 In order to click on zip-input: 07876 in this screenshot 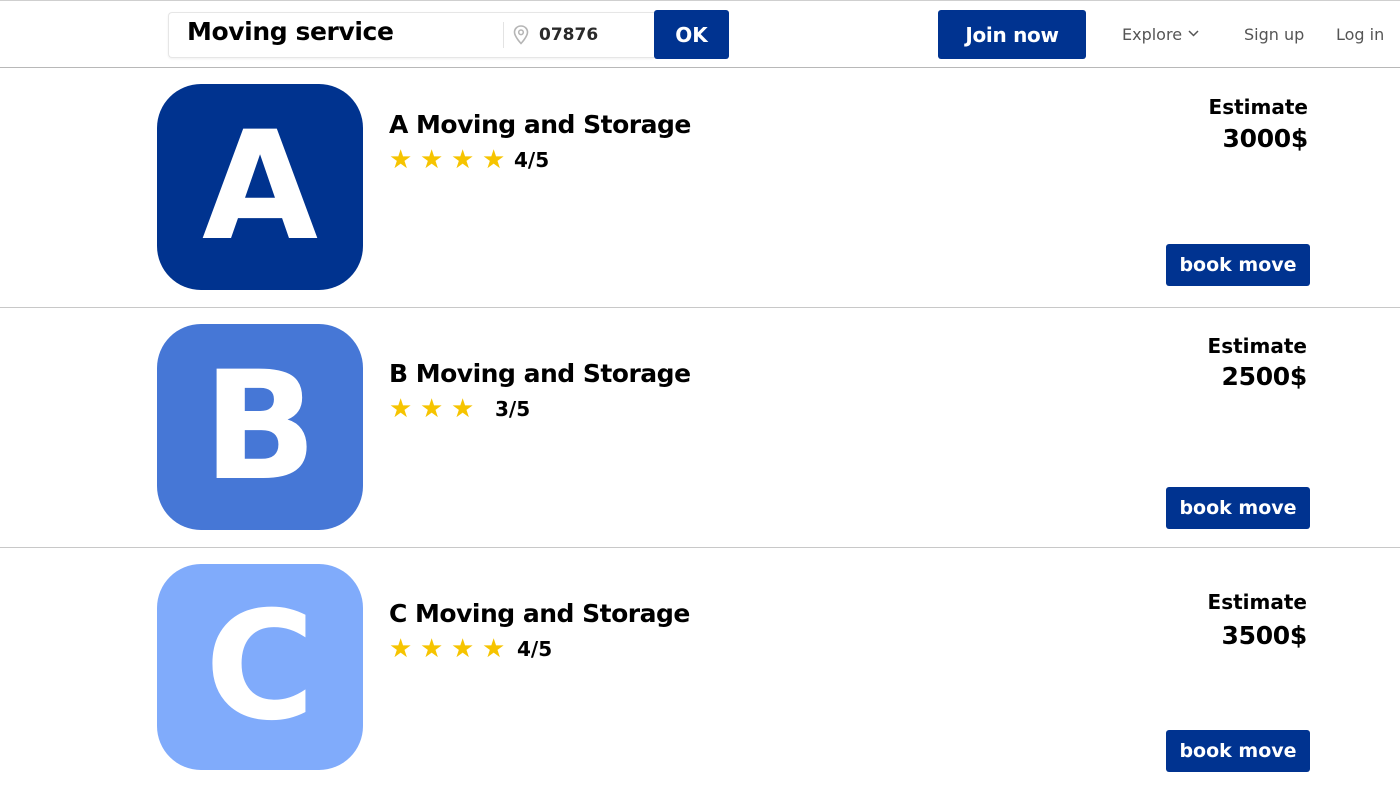, I will do `click(568, 35)`.